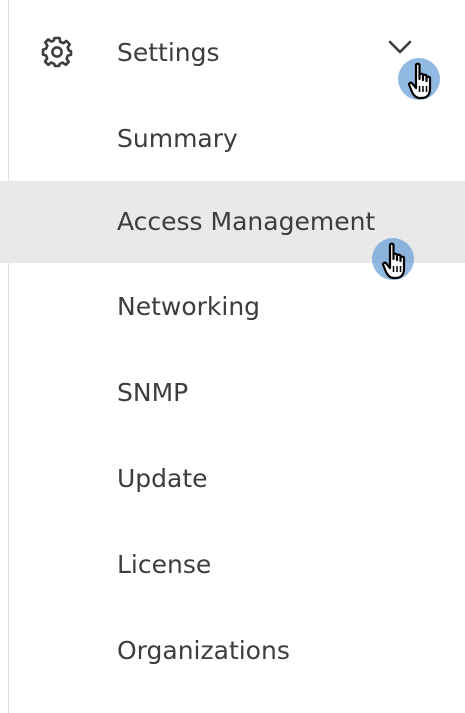  I want to click on sidebar-item-label: Networking, so click(189, 306).